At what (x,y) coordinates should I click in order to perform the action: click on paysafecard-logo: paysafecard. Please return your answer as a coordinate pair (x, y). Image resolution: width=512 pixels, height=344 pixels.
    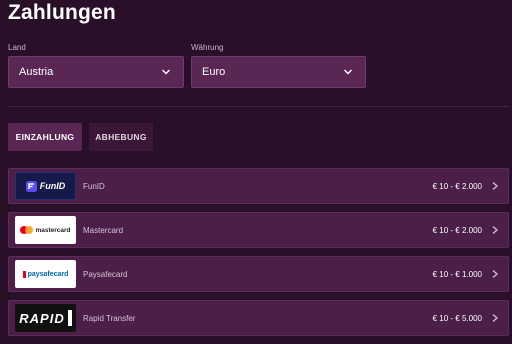
    Looking at the image, I should click on (45, 274).